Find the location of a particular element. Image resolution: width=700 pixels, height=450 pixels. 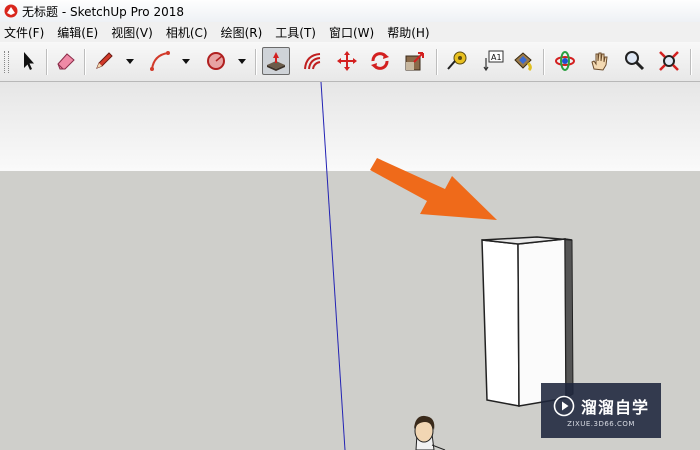

sketchup-logo-icon is located at coordinates (11, 11).